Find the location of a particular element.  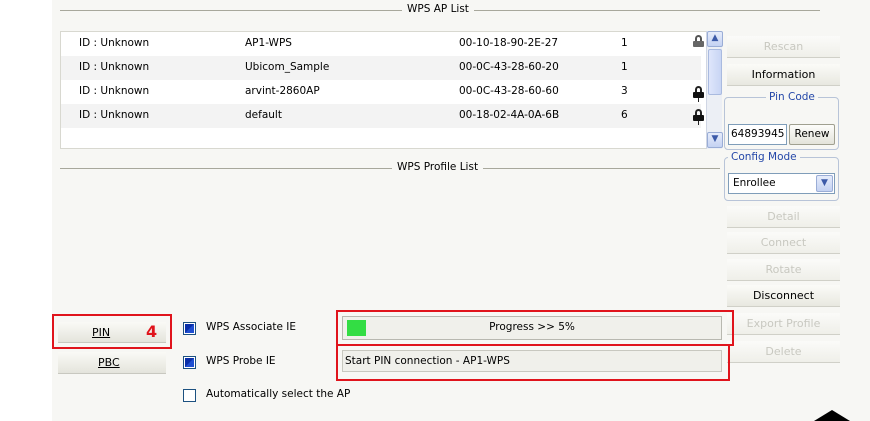

status-text: Start PIN connection - AP1-WPS is located at coordinates (532, 361).